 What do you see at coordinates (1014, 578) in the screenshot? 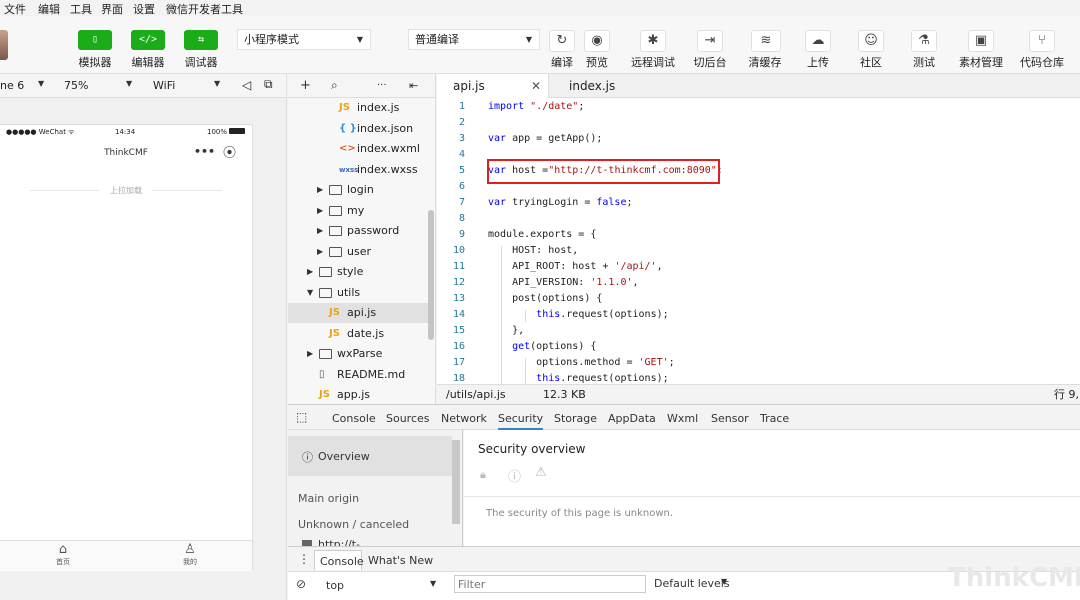
I see `watermark: ThinkCMF` at bounding box center [1014, 578].